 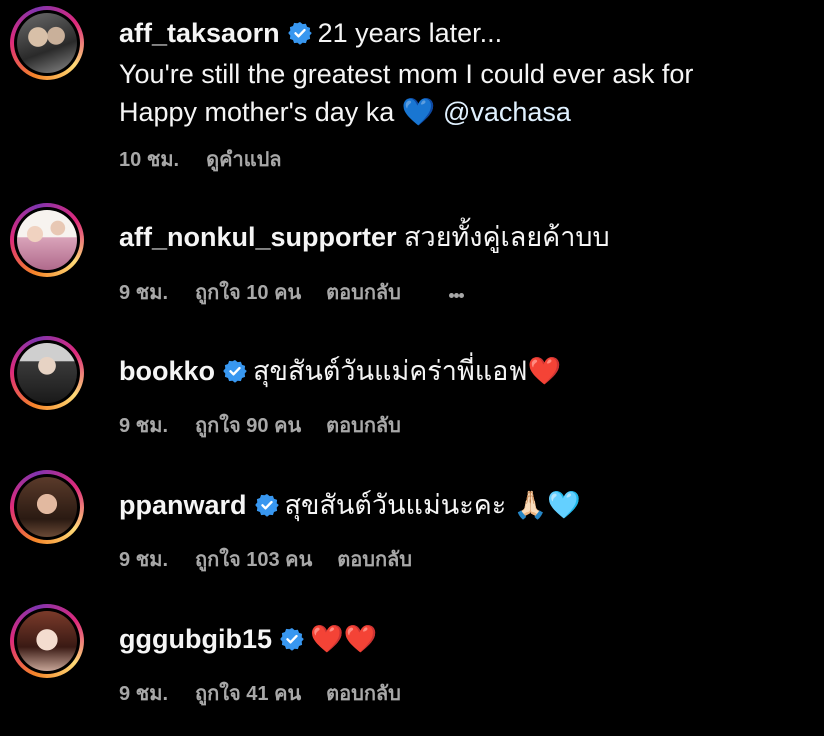 What do you see at coordinates (507, 237) in the screenshot?
I see `comment-text: สวยทั้งคู่เลยค้าบบ` at bounding box center [507, 237].